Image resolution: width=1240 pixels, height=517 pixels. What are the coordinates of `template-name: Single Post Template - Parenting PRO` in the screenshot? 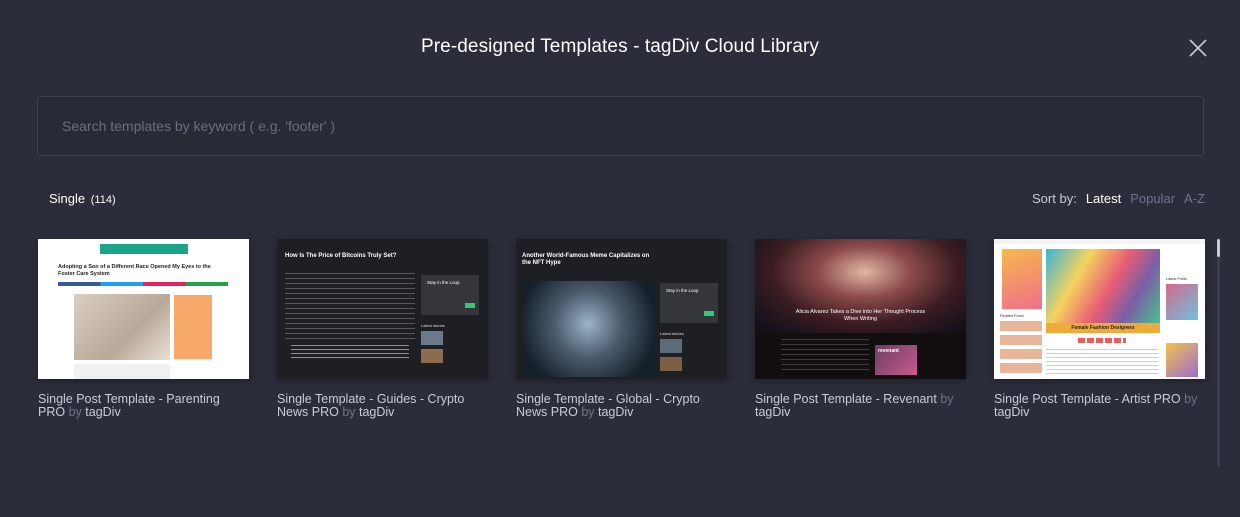 It's located at (129, 405).